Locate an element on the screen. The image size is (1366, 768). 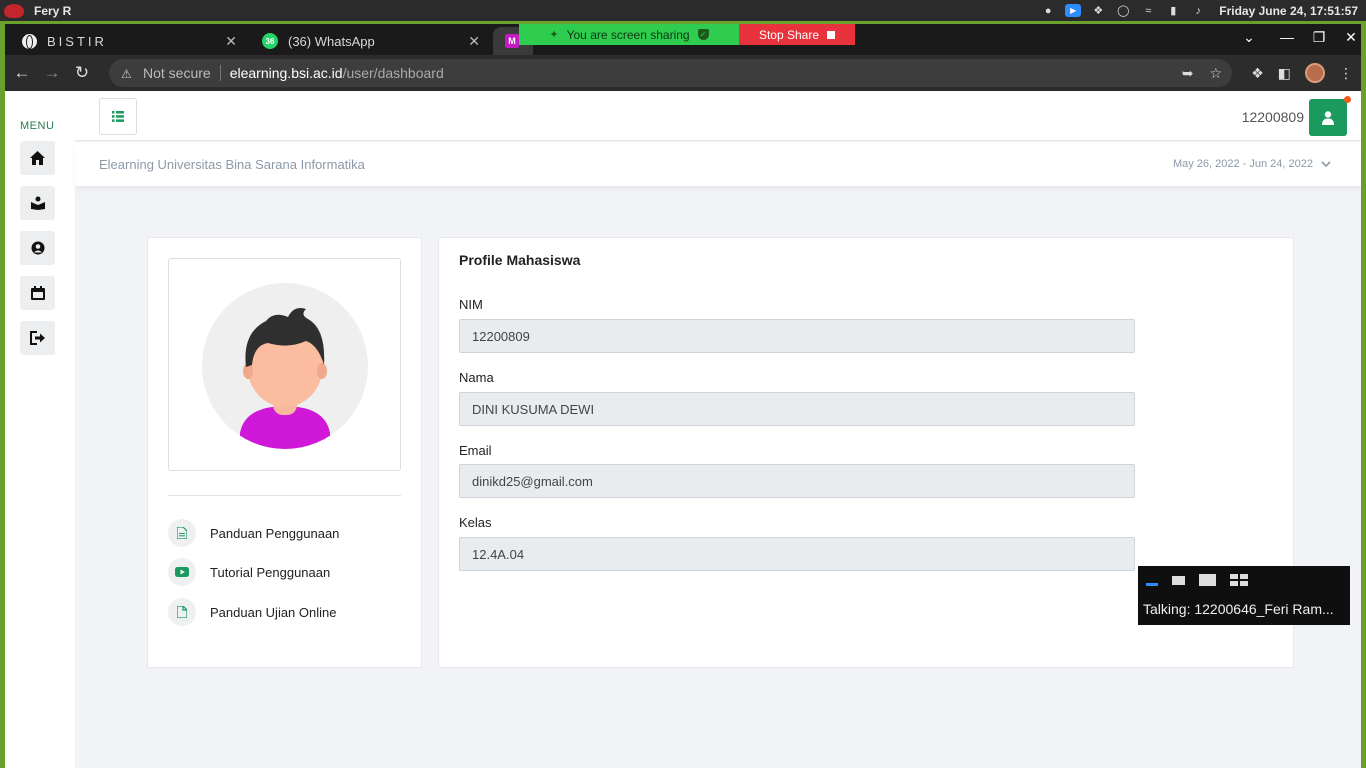
os-clock: Friday June 24, 17:51:57 is located at coordinates (1288, 11).